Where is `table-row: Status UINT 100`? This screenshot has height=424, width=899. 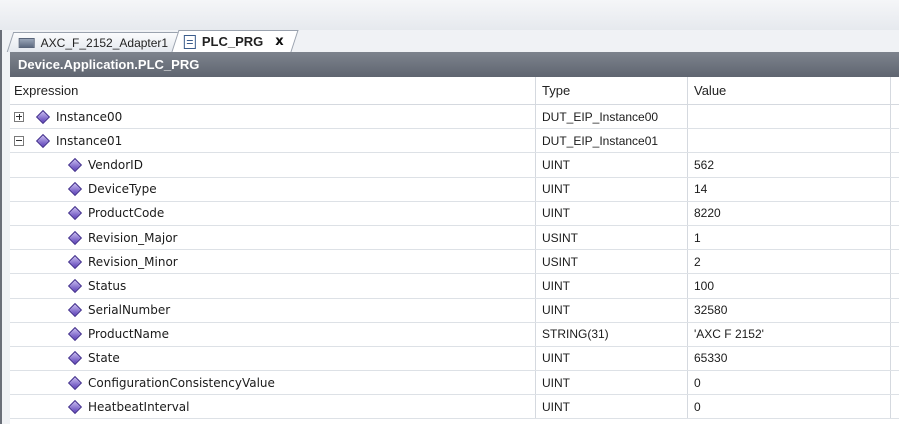
table-row: Status UINT 100 is located at coordinates (454, 286).